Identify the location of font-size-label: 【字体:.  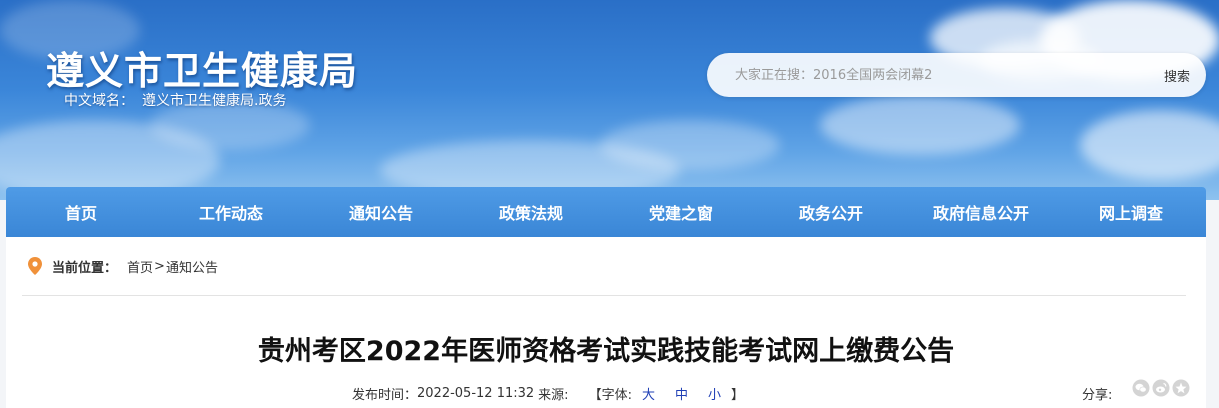
(610, 395).